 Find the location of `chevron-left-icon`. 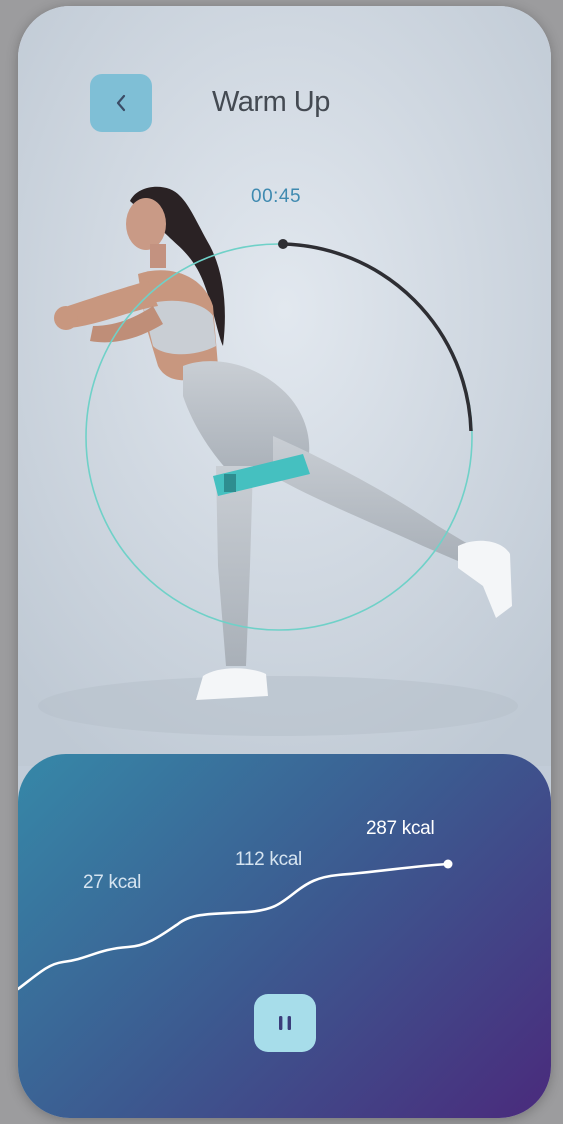

chevron-left-icon is located at coordinates (121, 103).